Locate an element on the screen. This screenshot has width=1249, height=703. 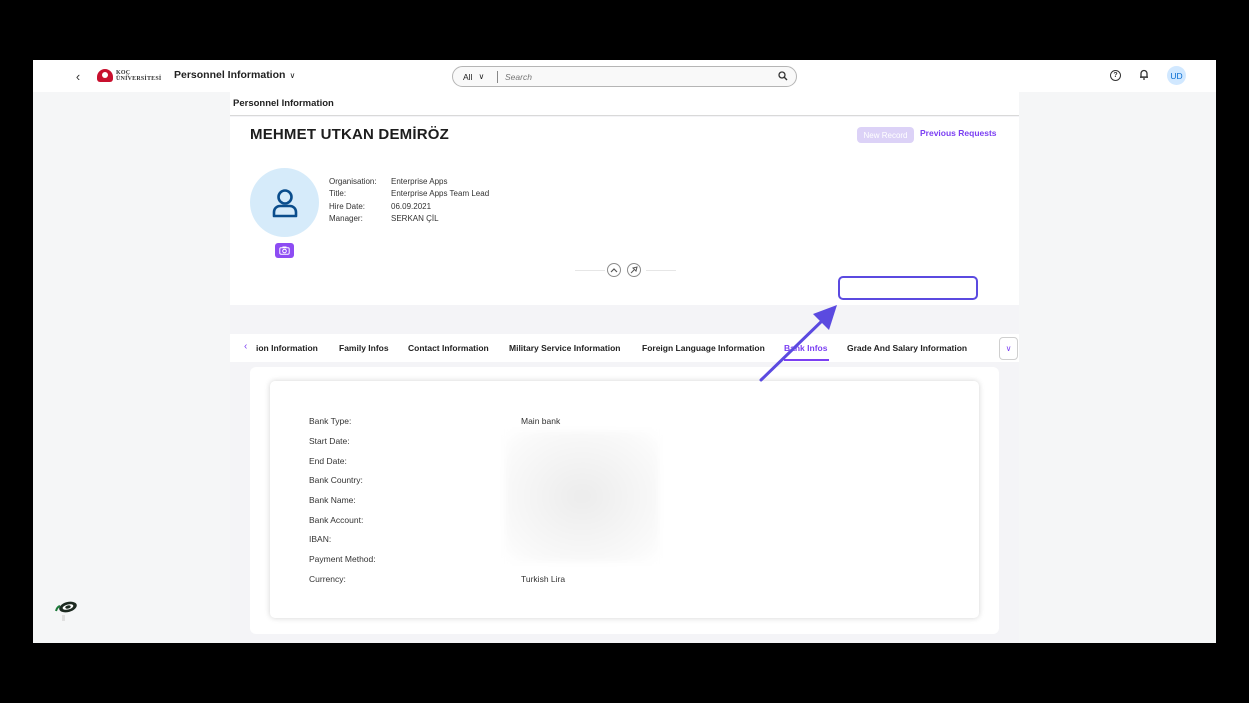
attr-hire-date: Hire Date: 06.09.2021 is located at coordinates (409, 207).